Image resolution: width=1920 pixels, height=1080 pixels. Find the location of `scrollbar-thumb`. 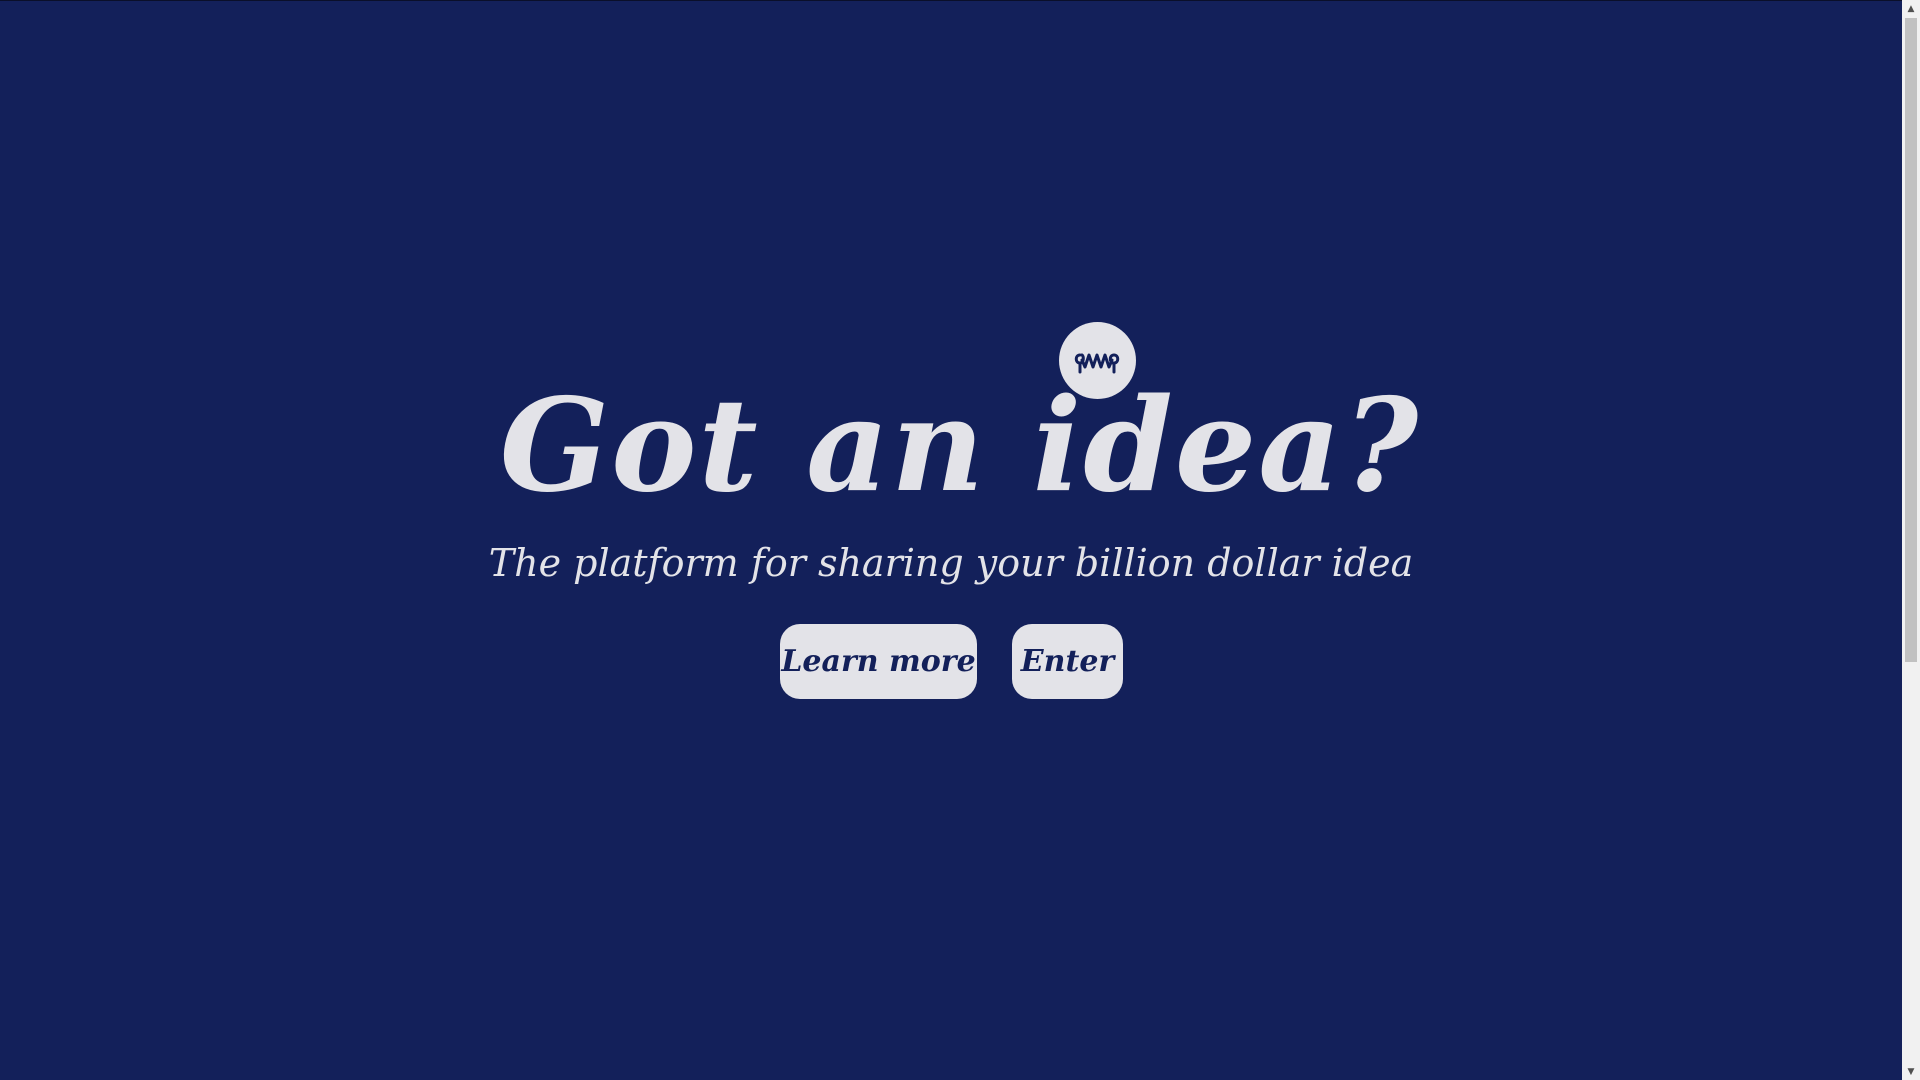

scrollbar-thumb is located at coordinates (1911, 340).